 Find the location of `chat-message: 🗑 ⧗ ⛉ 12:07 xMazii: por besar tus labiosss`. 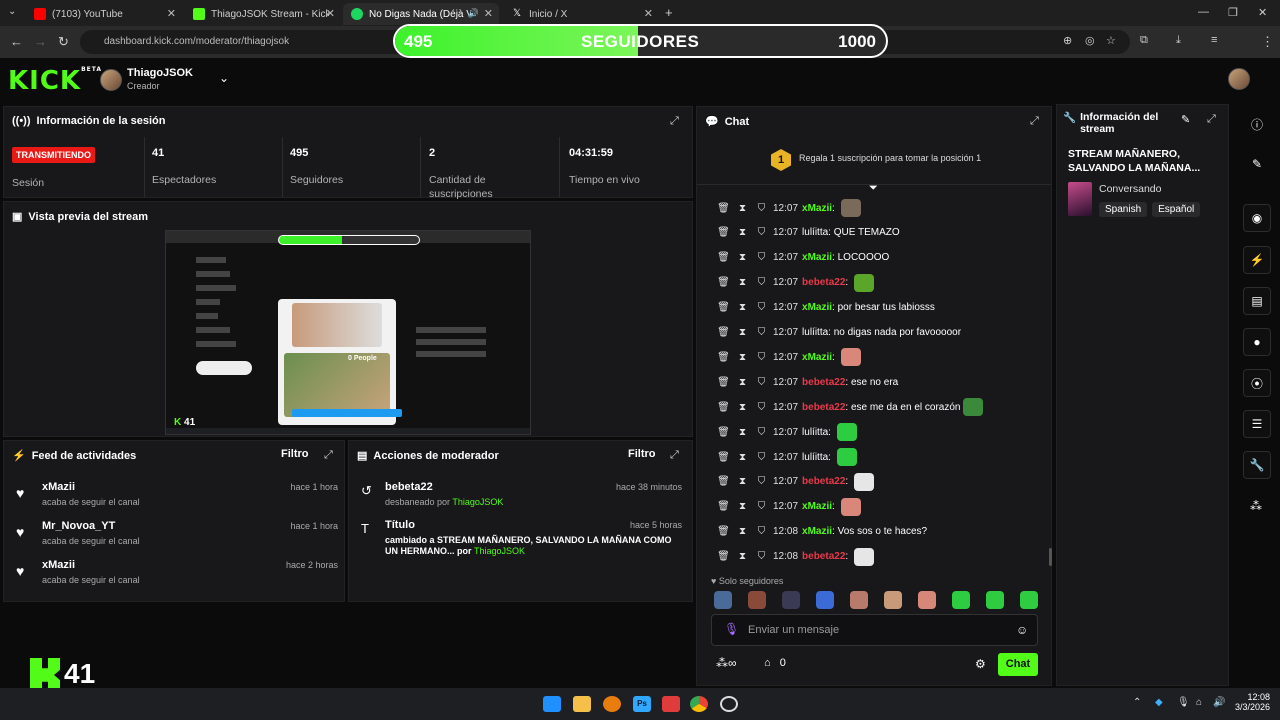

chat-message: 🗑 ⧗ ⛉ 12:07 xMazii: por besar tus labiosss is located at coordinates (825, 308).